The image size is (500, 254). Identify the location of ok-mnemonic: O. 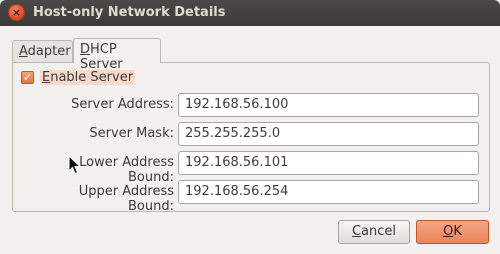
(448, 231).